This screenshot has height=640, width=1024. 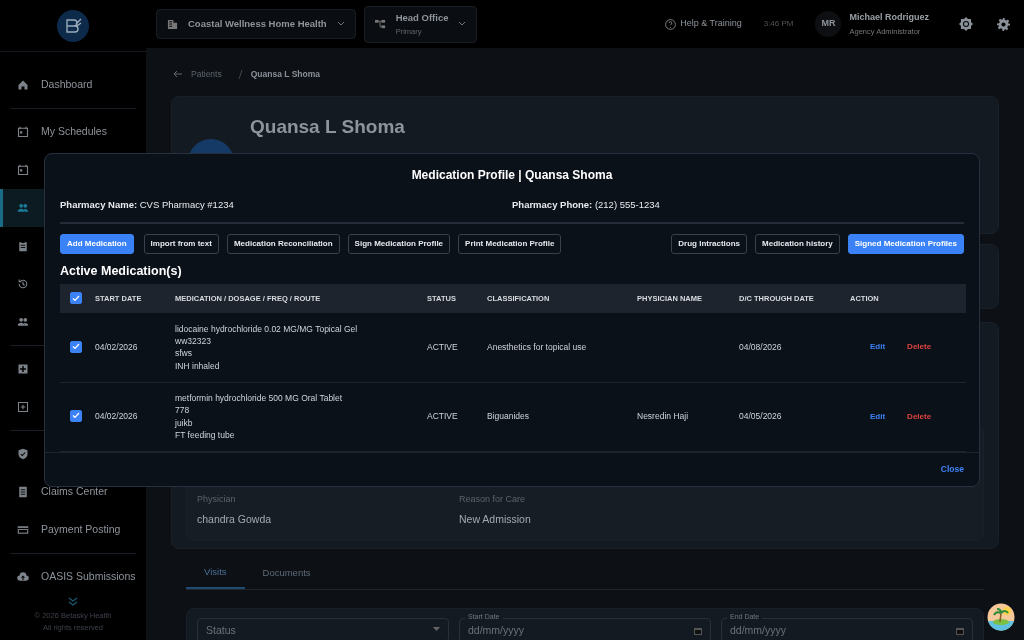 I want to click on pharmacy-info: Pharmacy Phone: (212) 555-1234, so click(x=586, y=205).